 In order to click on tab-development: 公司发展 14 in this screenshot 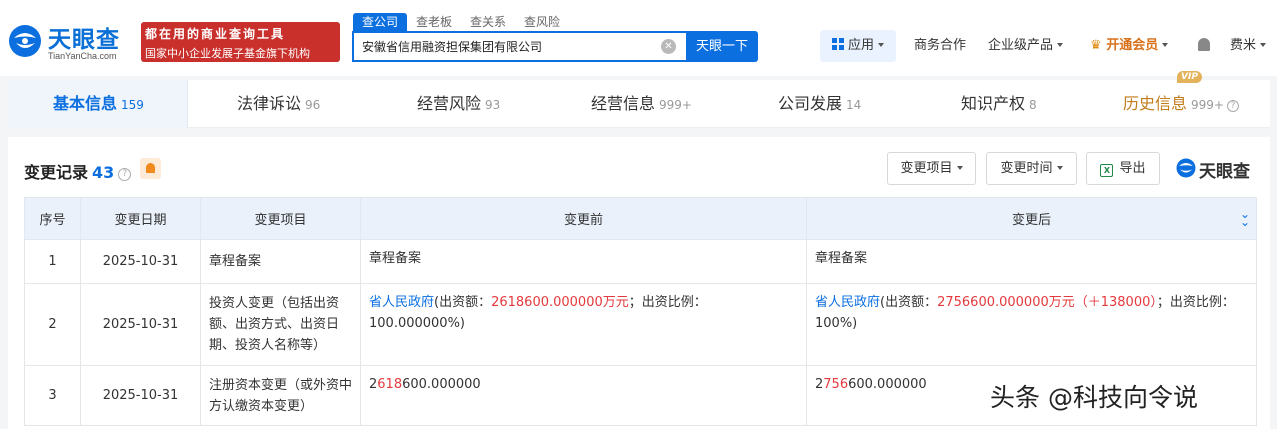, I will do `click(819, 104)`.